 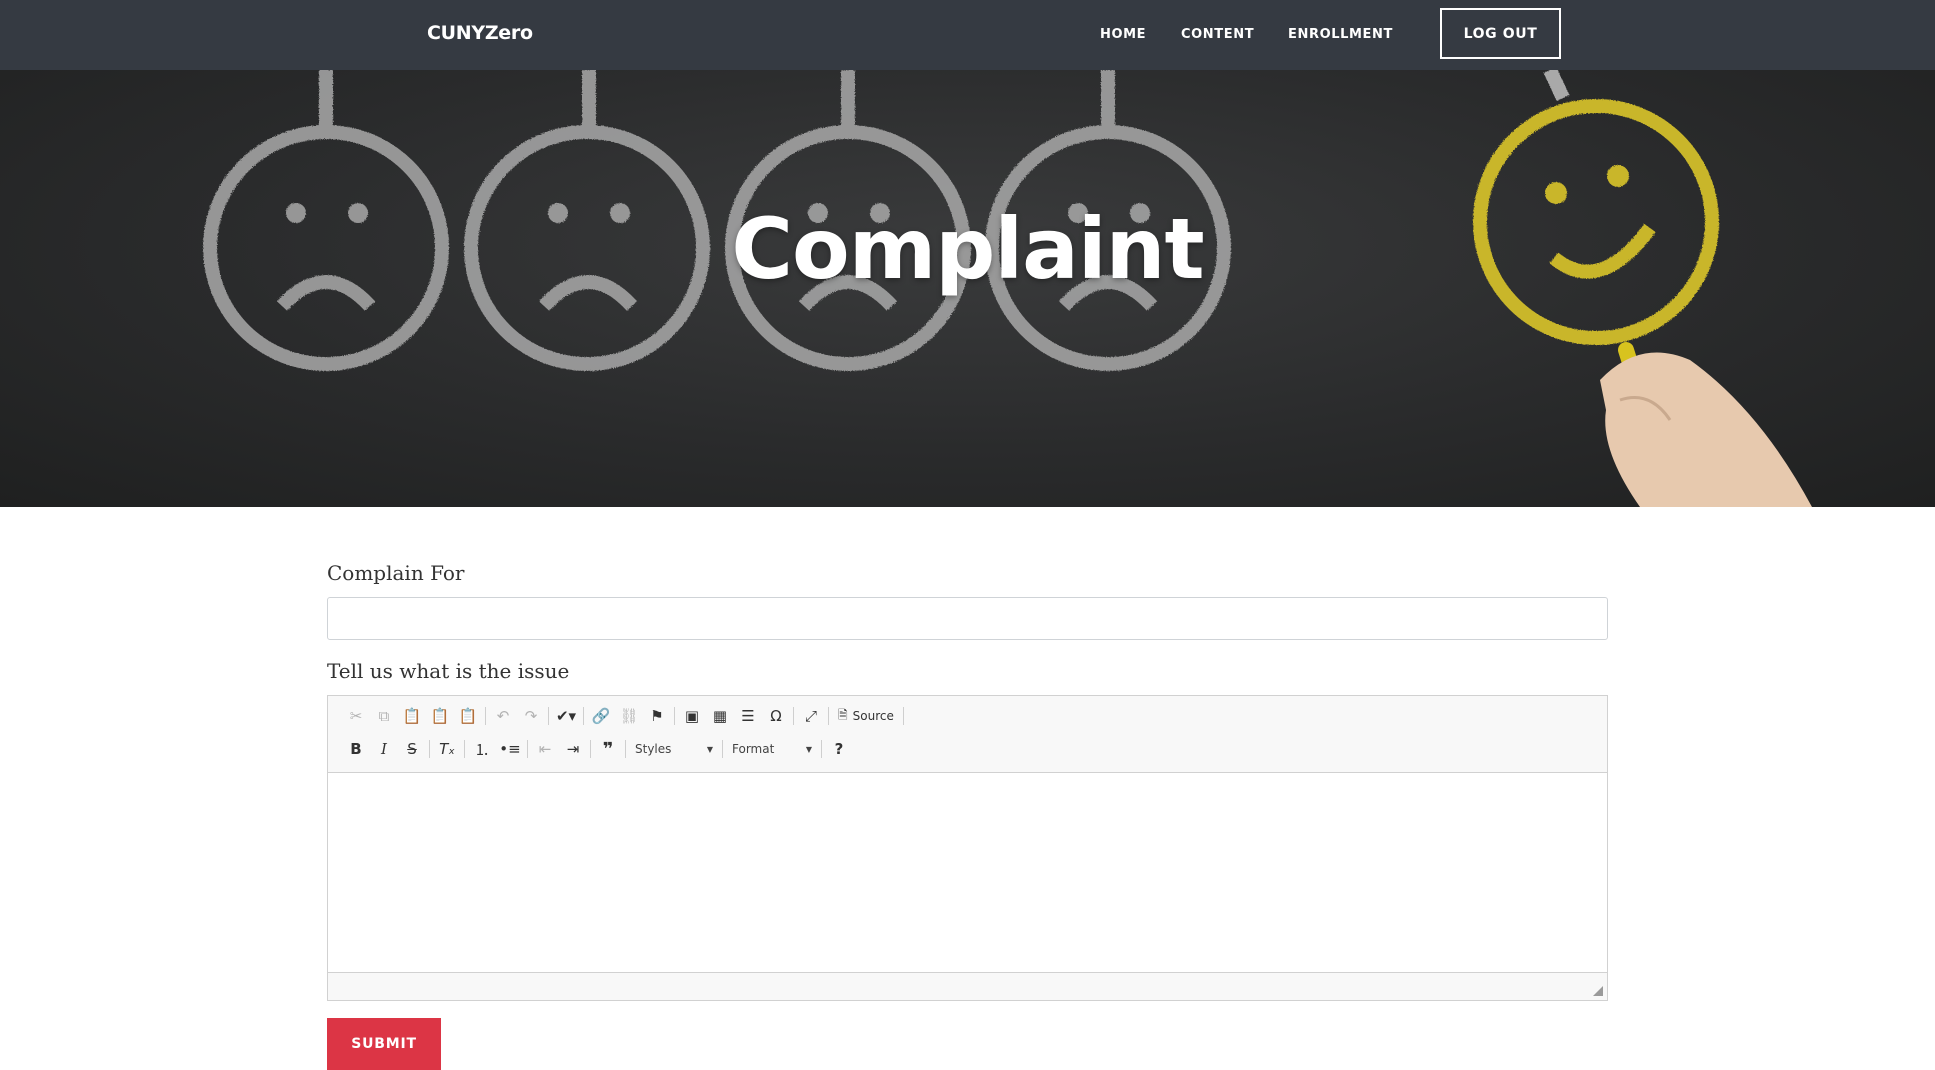 I want to click on link-icon: 🔗, so click(x=601, y=716).